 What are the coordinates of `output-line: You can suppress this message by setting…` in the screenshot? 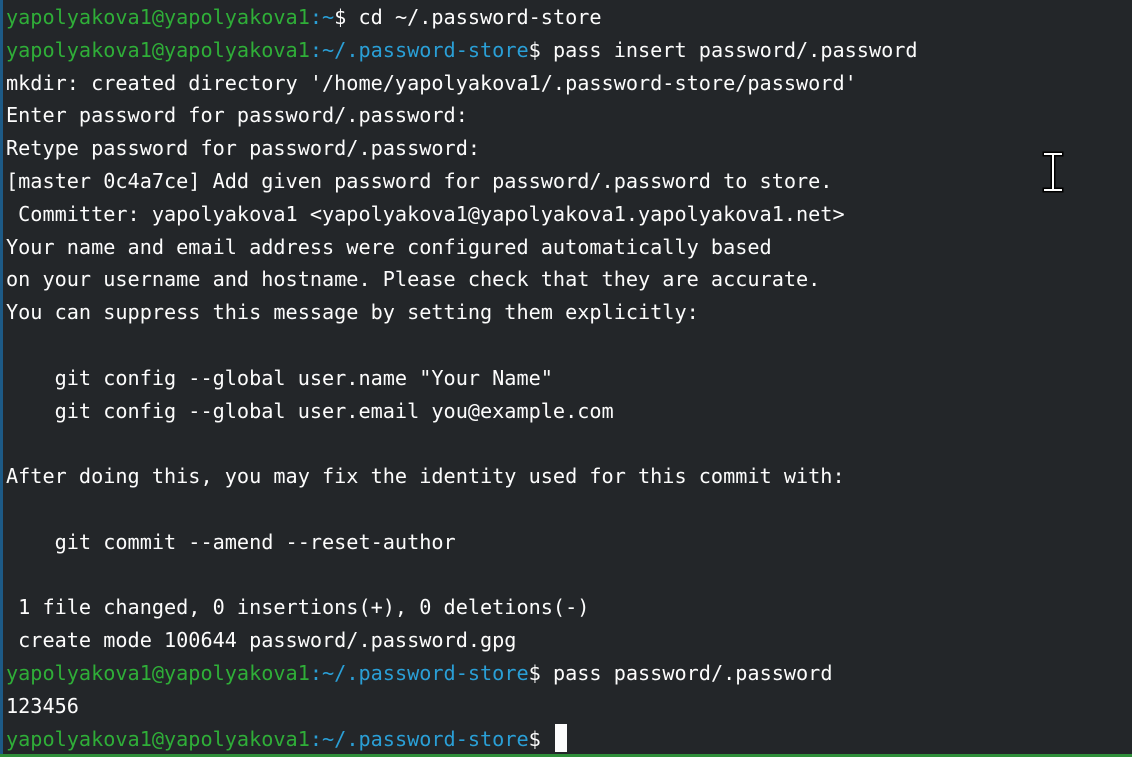 It's located at (352, 312).